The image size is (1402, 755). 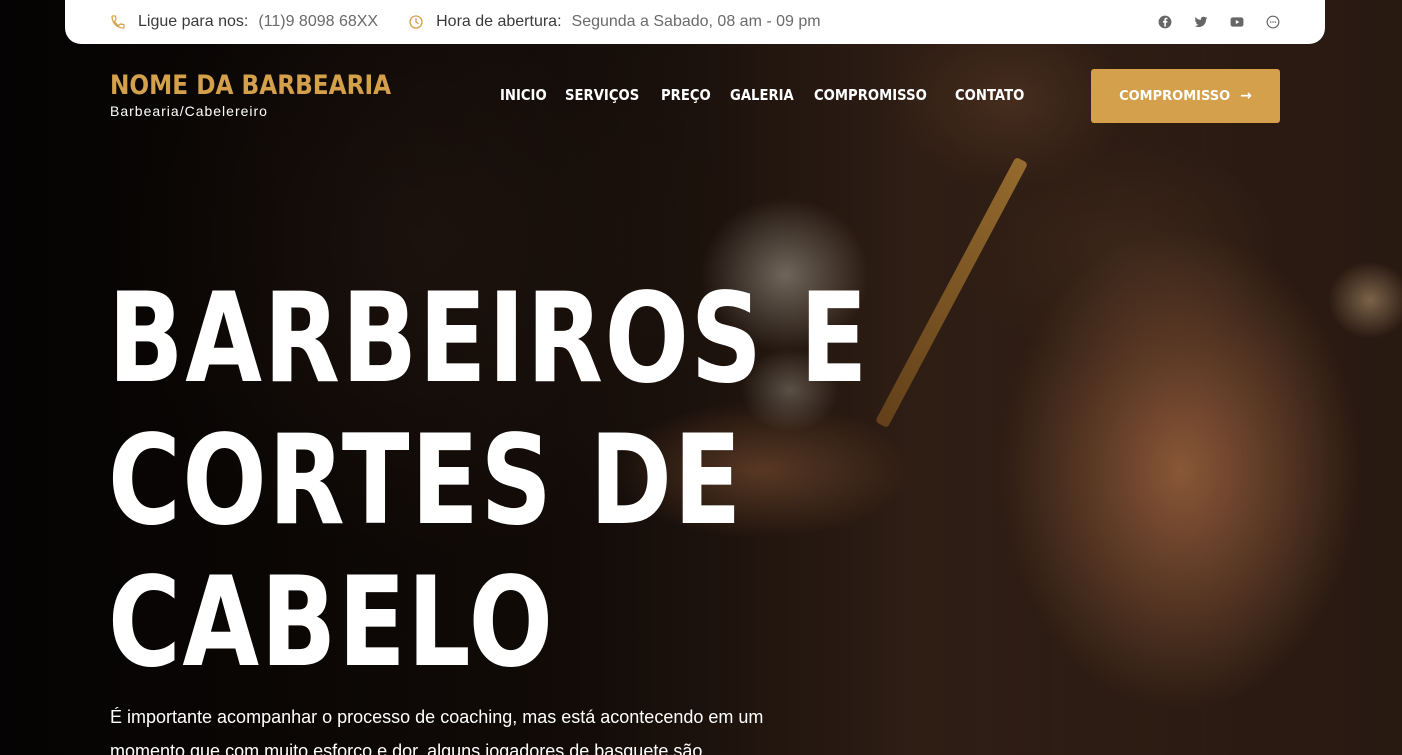 What do you see at coordinates (193, 21) in the screenshot?
I see `phone-label: Ligue para nos:` at bounding box center [193, 21].